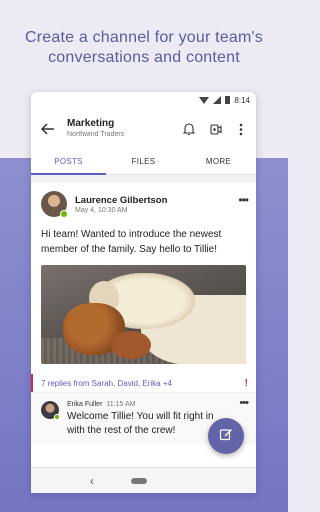  I want to click on team-name: Northwind Traders, so click(96, 134).